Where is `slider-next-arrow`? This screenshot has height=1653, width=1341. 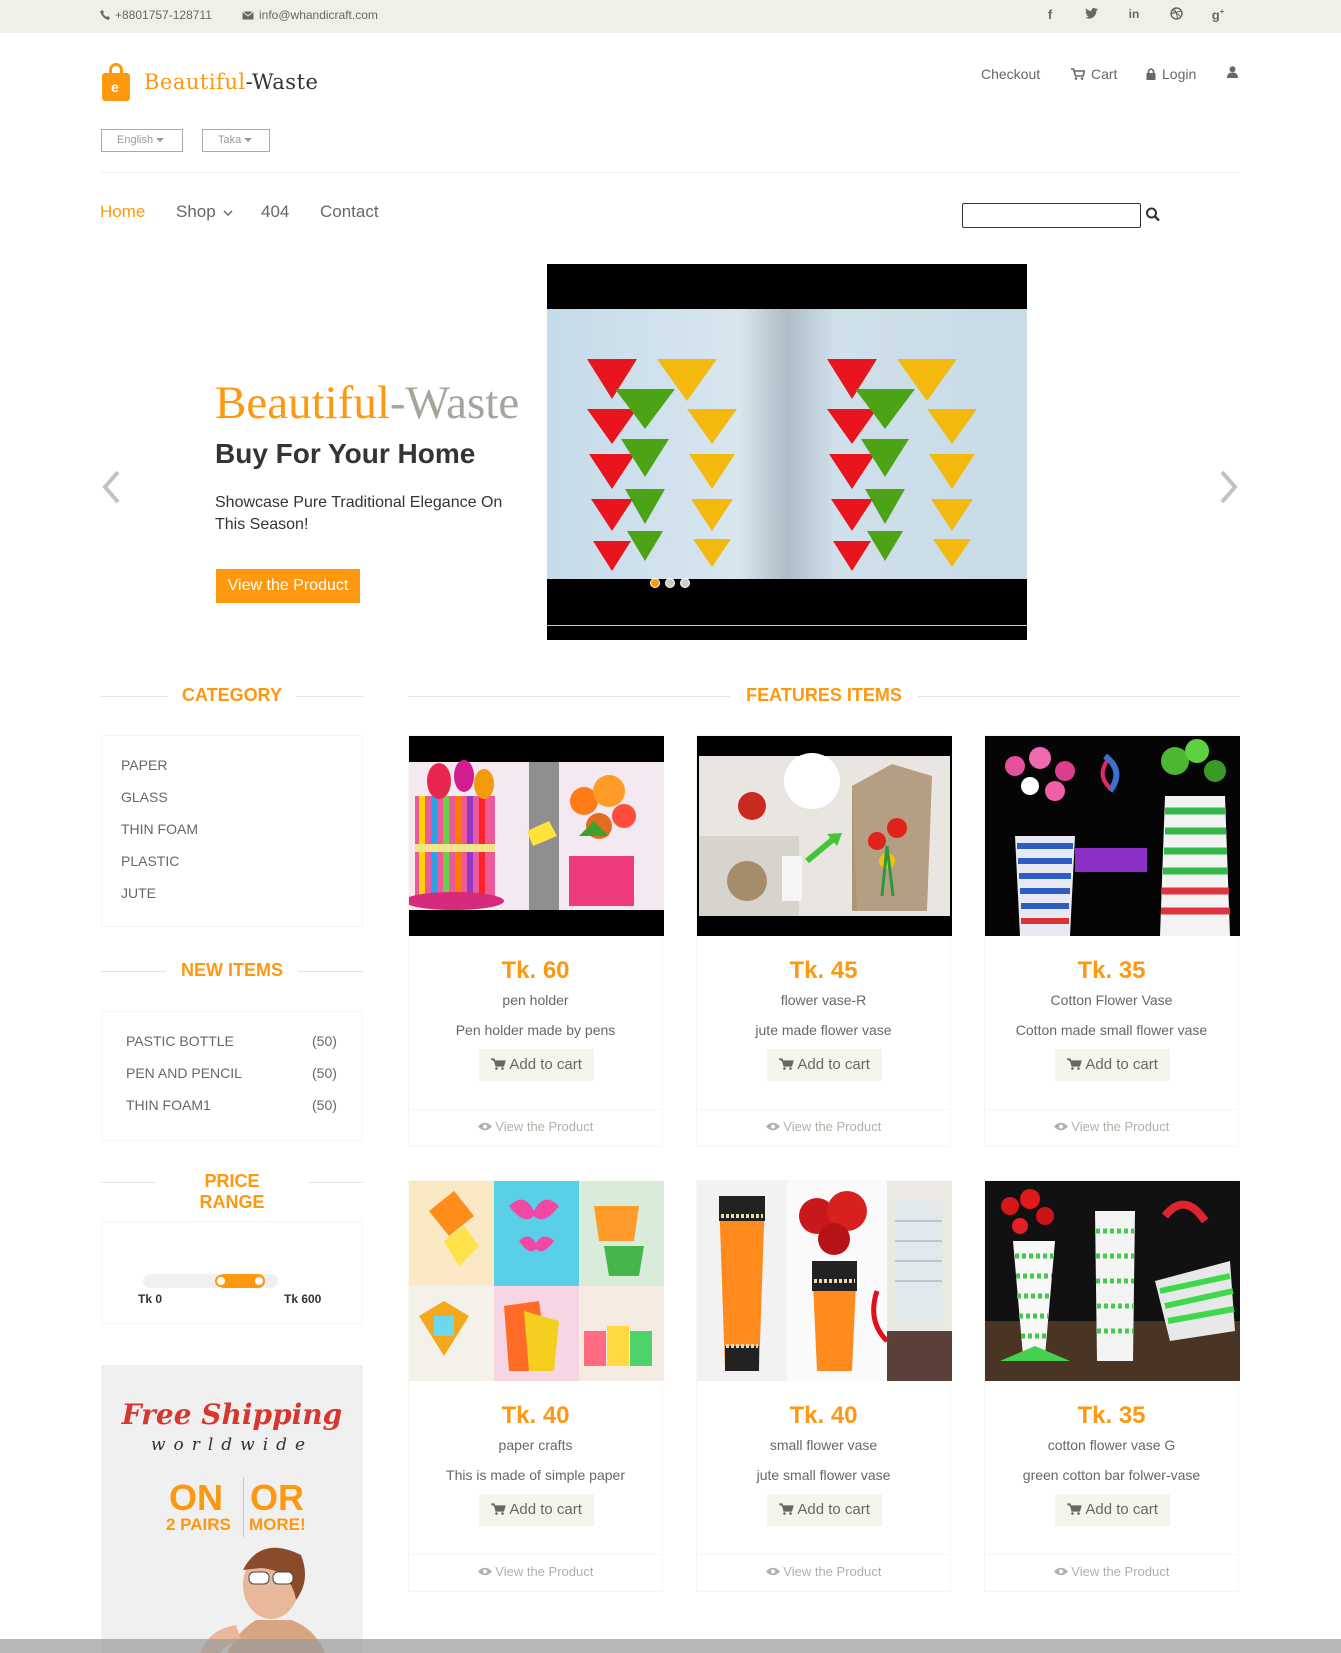
slider-next-arrow is located at coordinates (1229, 487).